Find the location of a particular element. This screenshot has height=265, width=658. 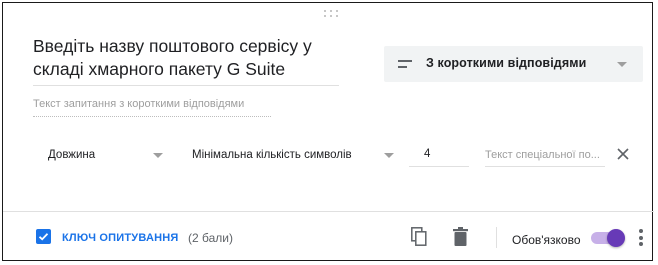

points-label: (2 бали) is located at coordinates (210, 238).